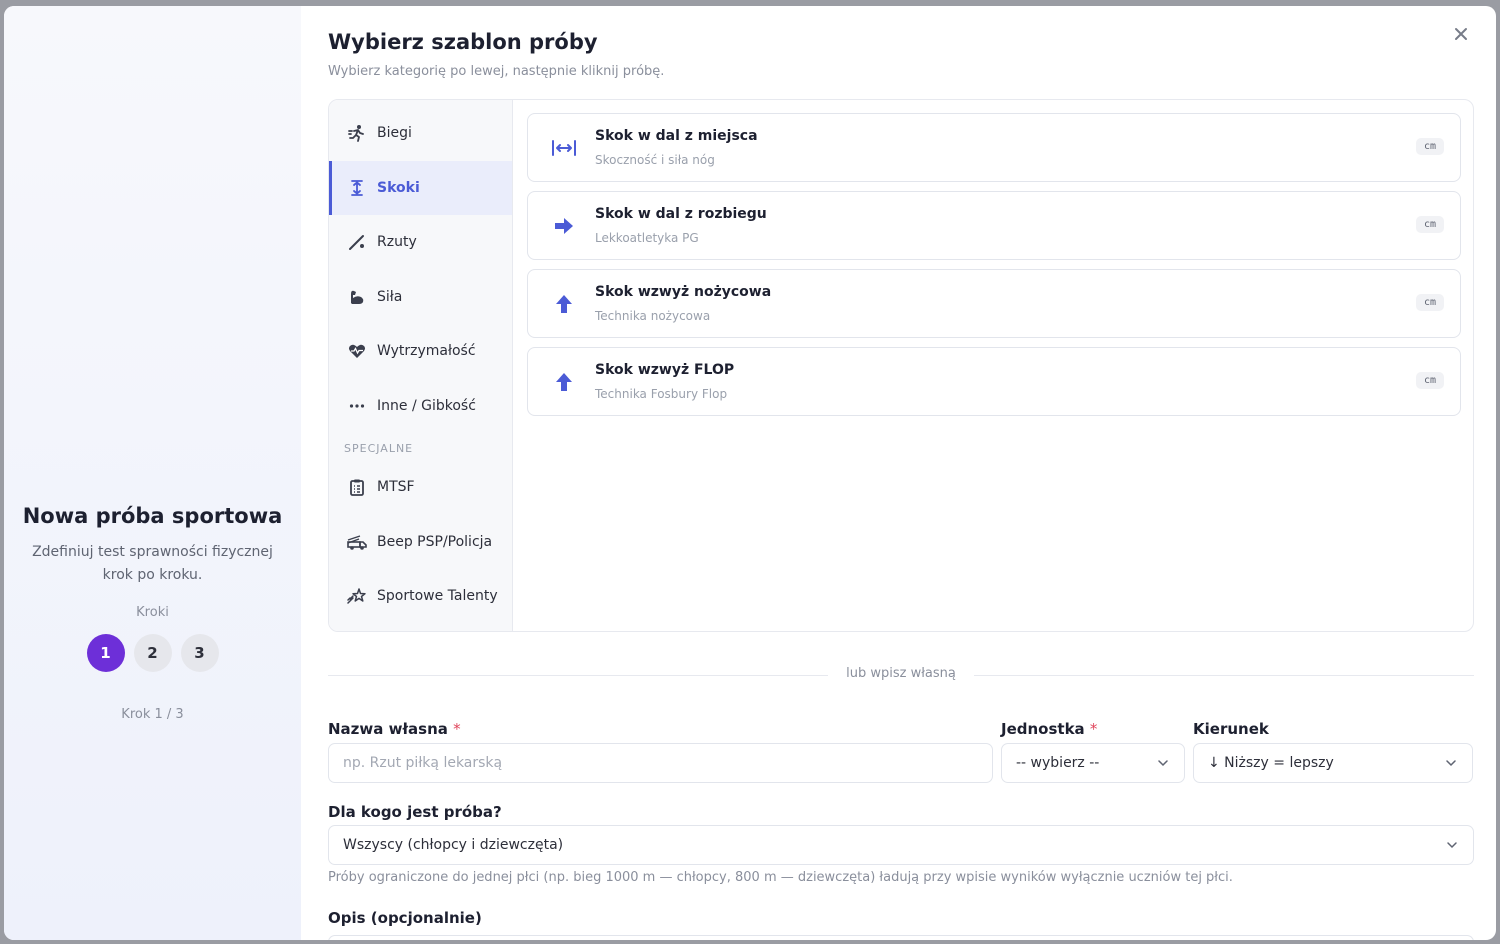 This screenshot has height=944, width=1500. I want to click on vertical-height-icon, so click(357, 188).